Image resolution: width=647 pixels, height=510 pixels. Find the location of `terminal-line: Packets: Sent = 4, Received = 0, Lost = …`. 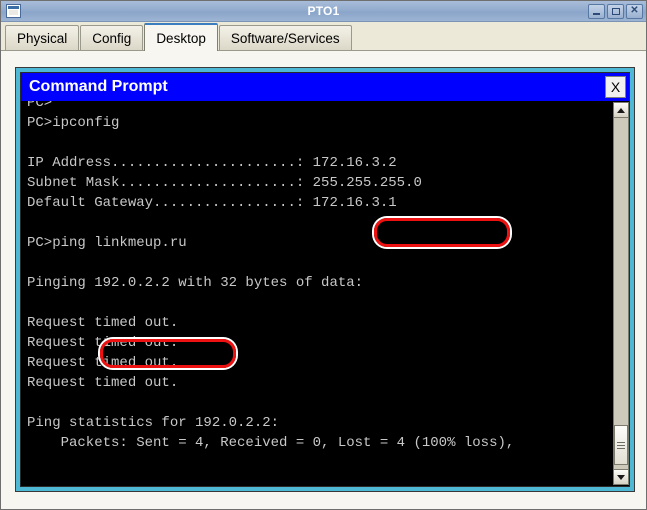

terminal-line: Packets: Sent = 4, Received = 0, Lost = … is located at coordinates (271, 443).